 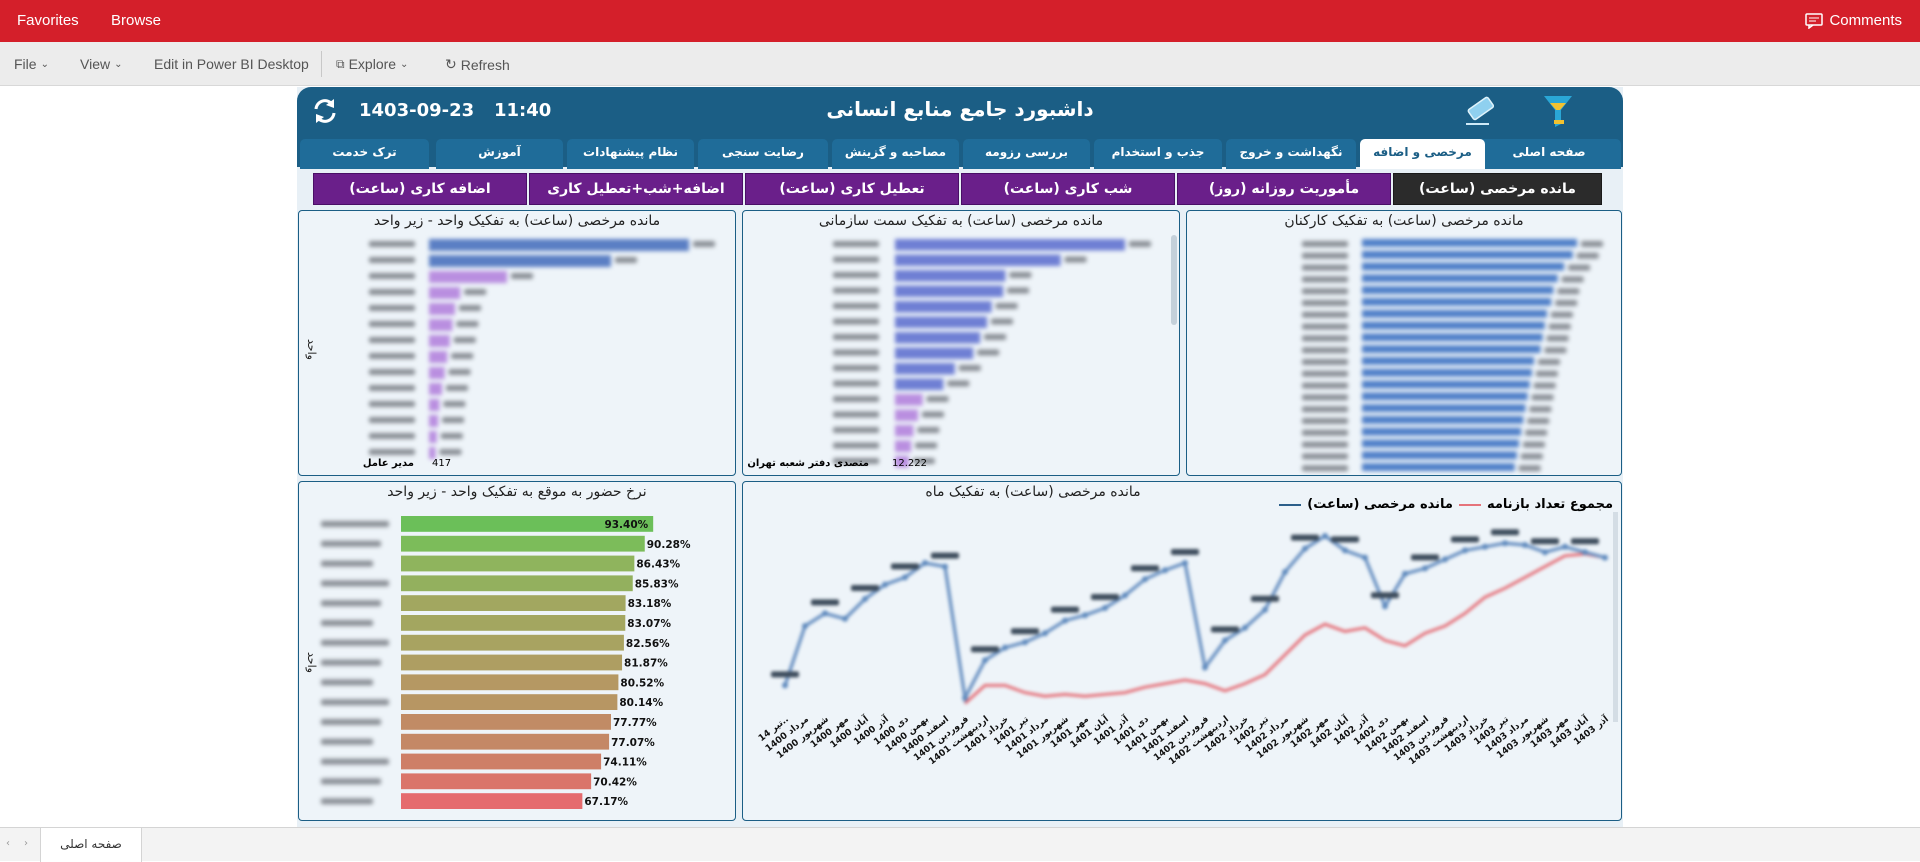 I want to click on eraser-icon, so click(x=1480, y=113).